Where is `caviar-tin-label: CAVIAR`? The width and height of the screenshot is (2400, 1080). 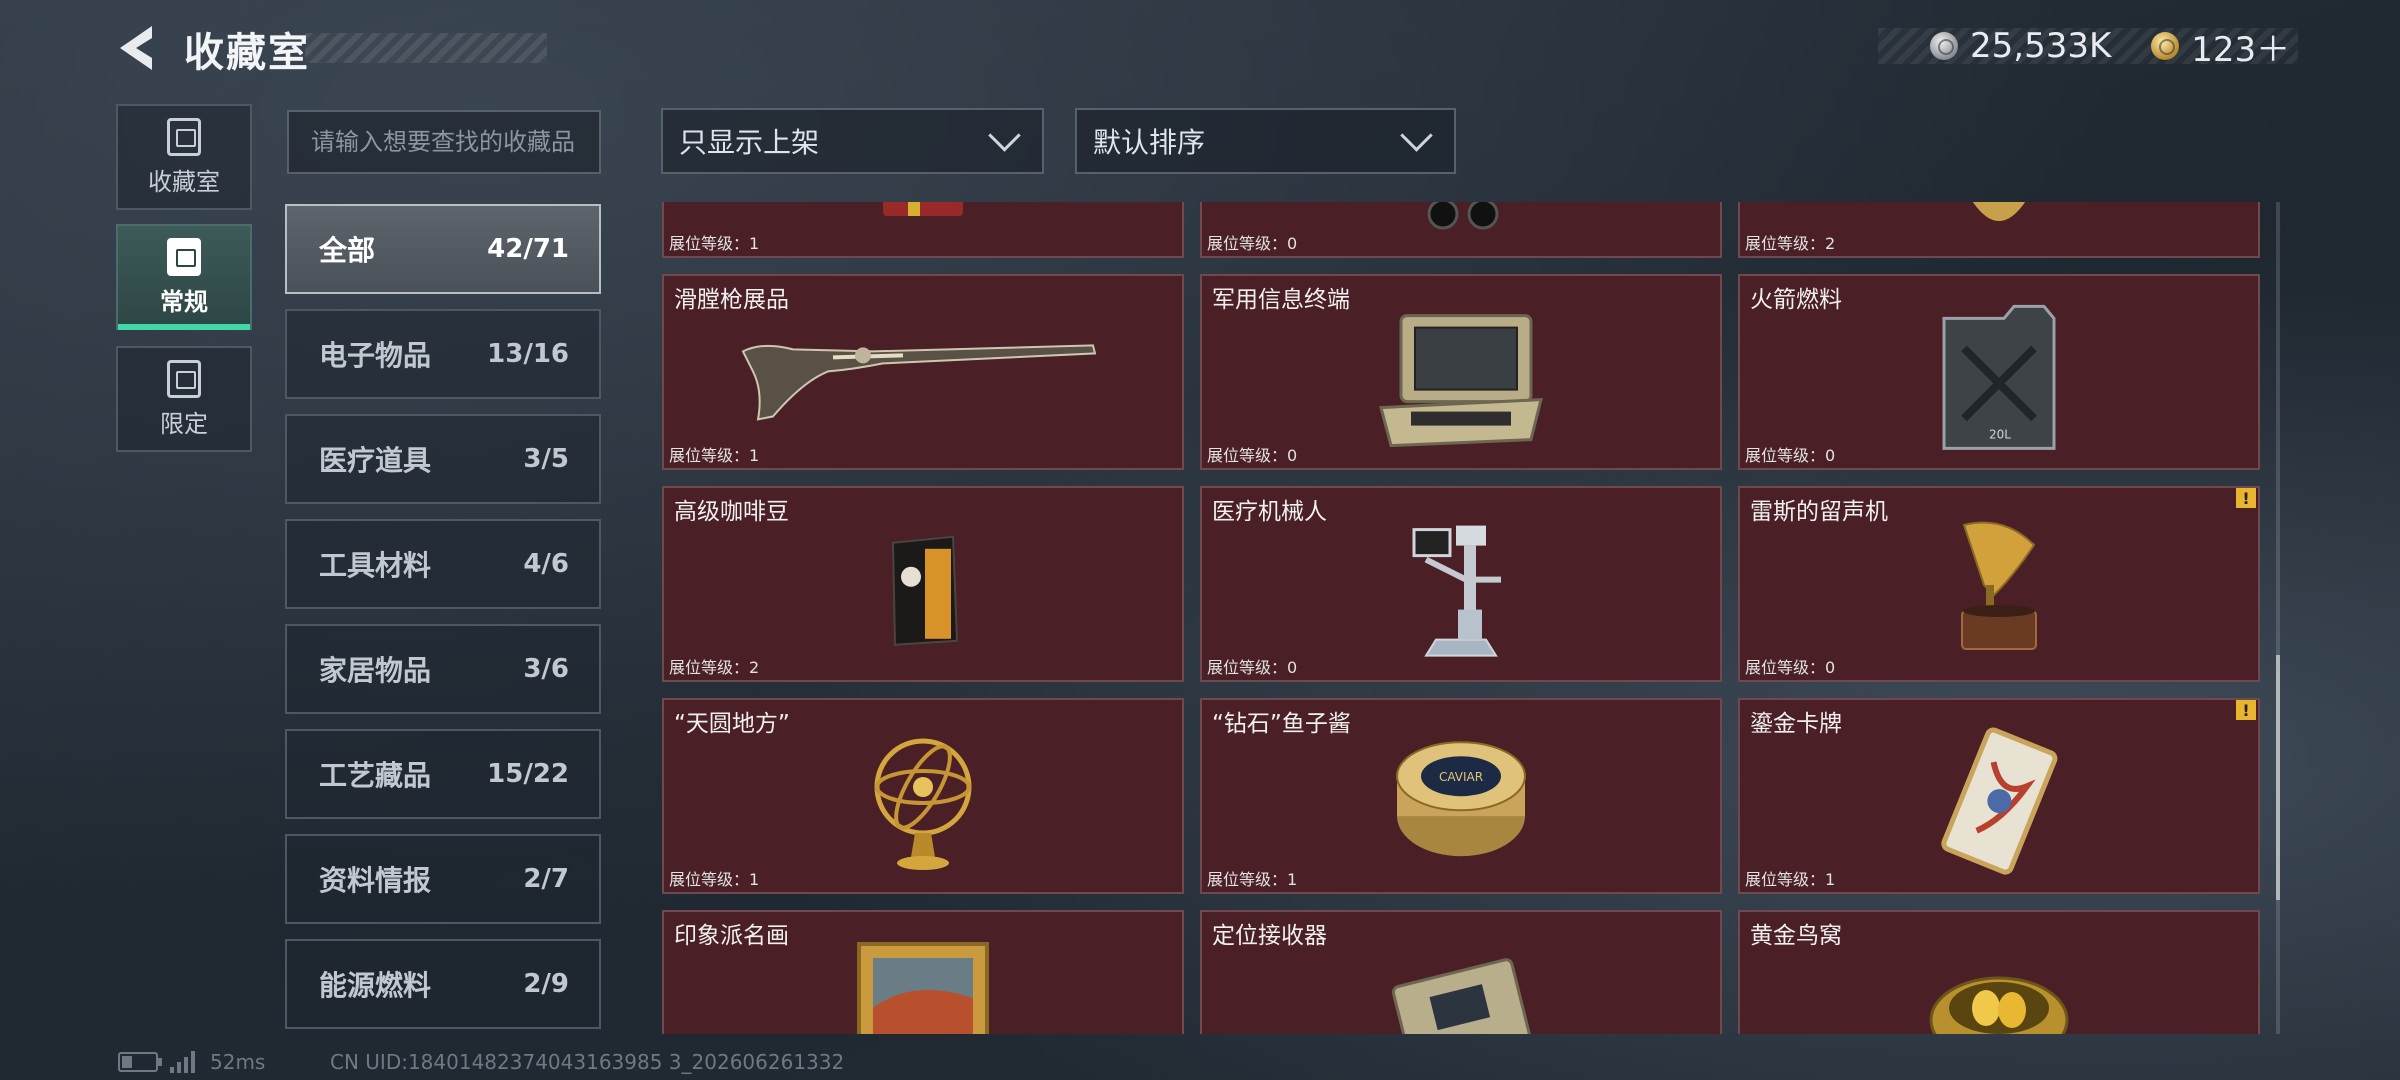 caviar-tin-label: CAVIAR is located at coordinates (1461, 777).